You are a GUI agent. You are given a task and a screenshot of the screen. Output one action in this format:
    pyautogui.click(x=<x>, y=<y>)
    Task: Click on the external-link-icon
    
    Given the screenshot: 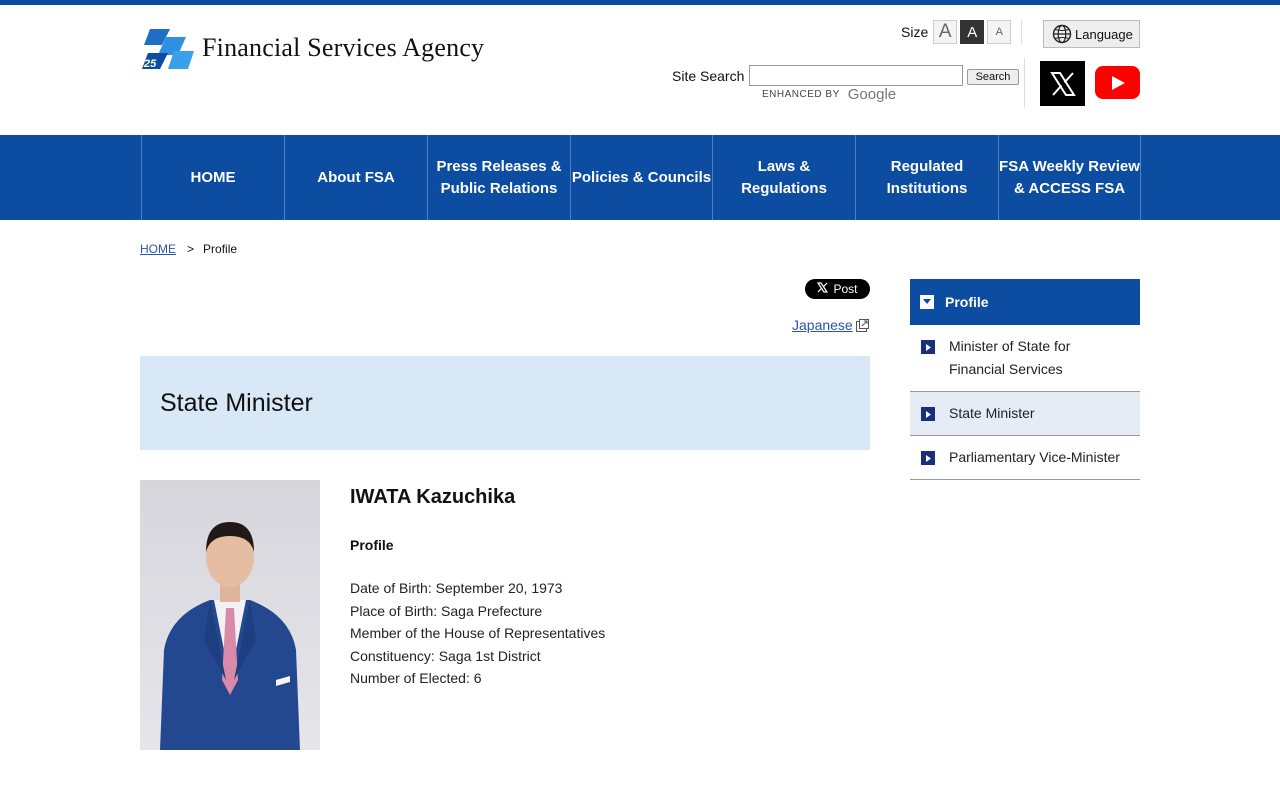 What is the action you would take?
    pyautogui.click(x=862, y=325)
    